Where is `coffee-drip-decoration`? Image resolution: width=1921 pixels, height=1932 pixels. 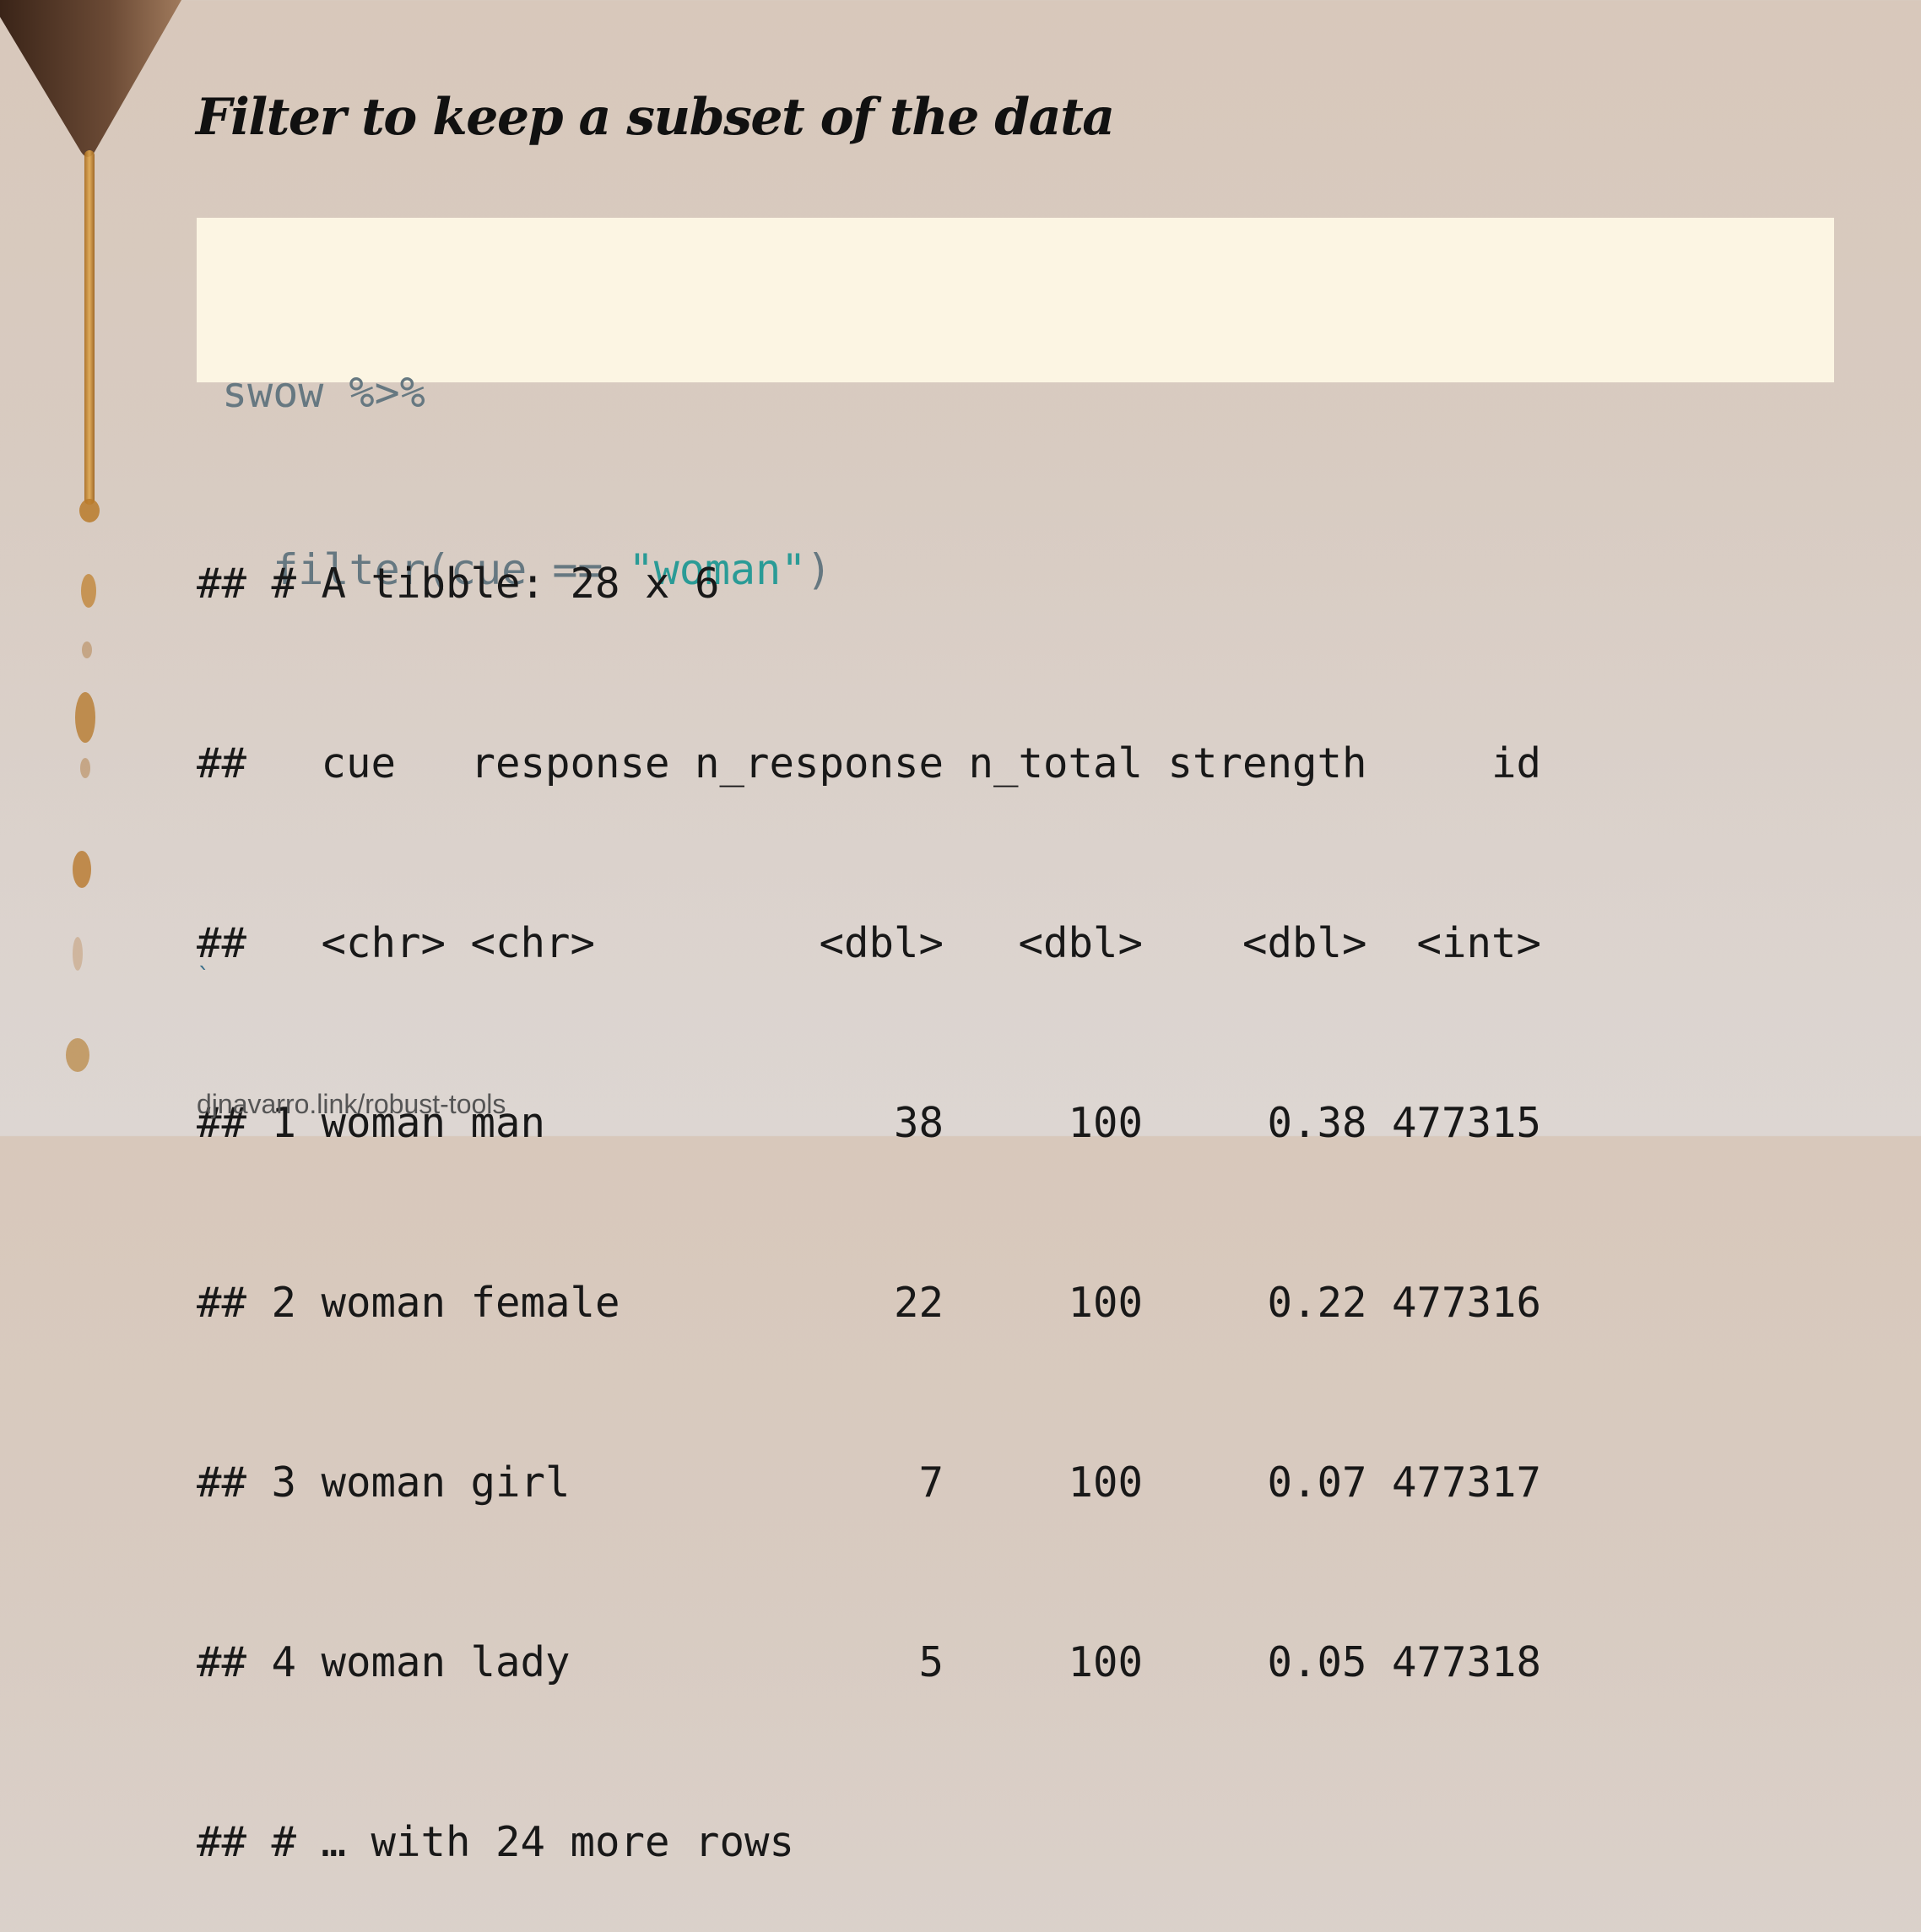
coffee-drip-decoration is located at coordinates (102, 568).